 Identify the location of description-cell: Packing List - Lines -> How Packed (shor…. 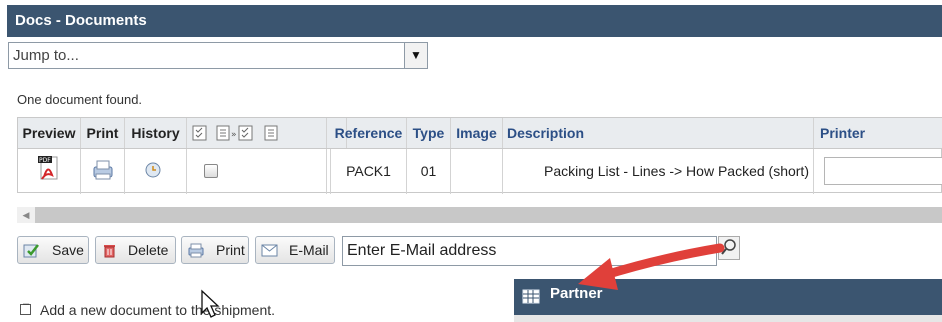
(658, 171).